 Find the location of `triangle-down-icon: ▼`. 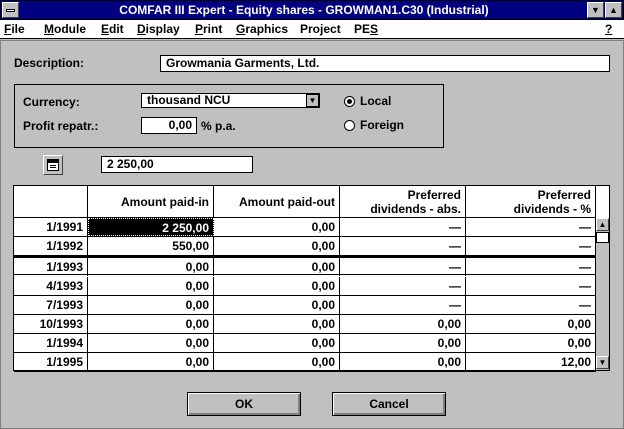

triangle-down-icon: ▼ is located at coordinates (595, 10).